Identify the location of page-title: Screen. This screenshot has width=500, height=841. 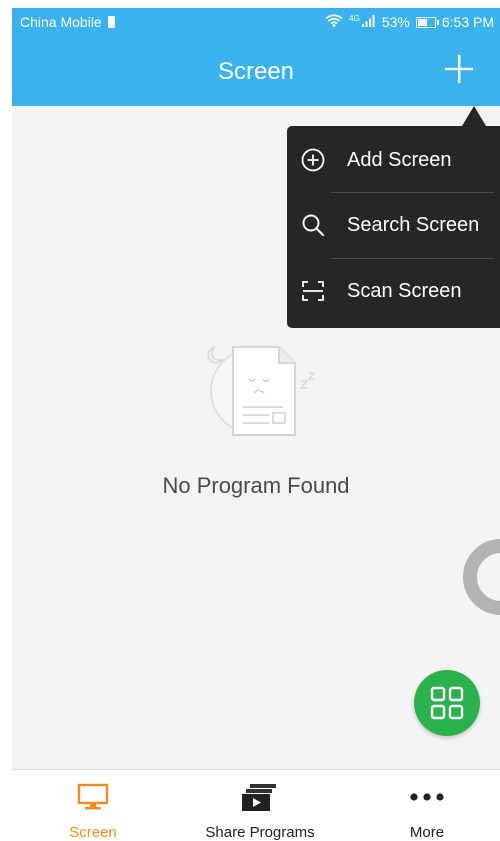
(256, 71).